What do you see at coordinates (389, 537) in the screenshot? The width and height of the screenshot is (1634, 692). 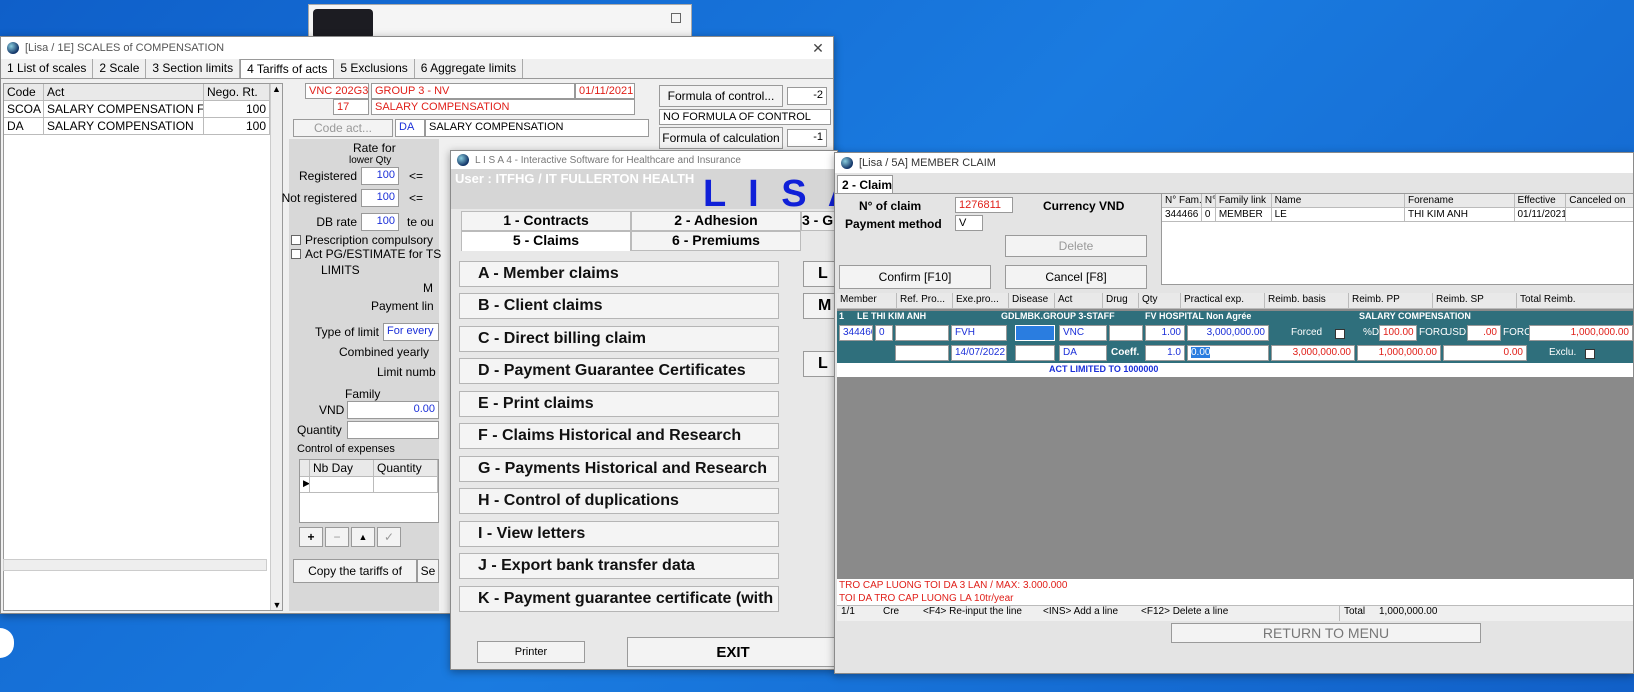 I see `check-icon: ✓` at bounding box center [389, 537].